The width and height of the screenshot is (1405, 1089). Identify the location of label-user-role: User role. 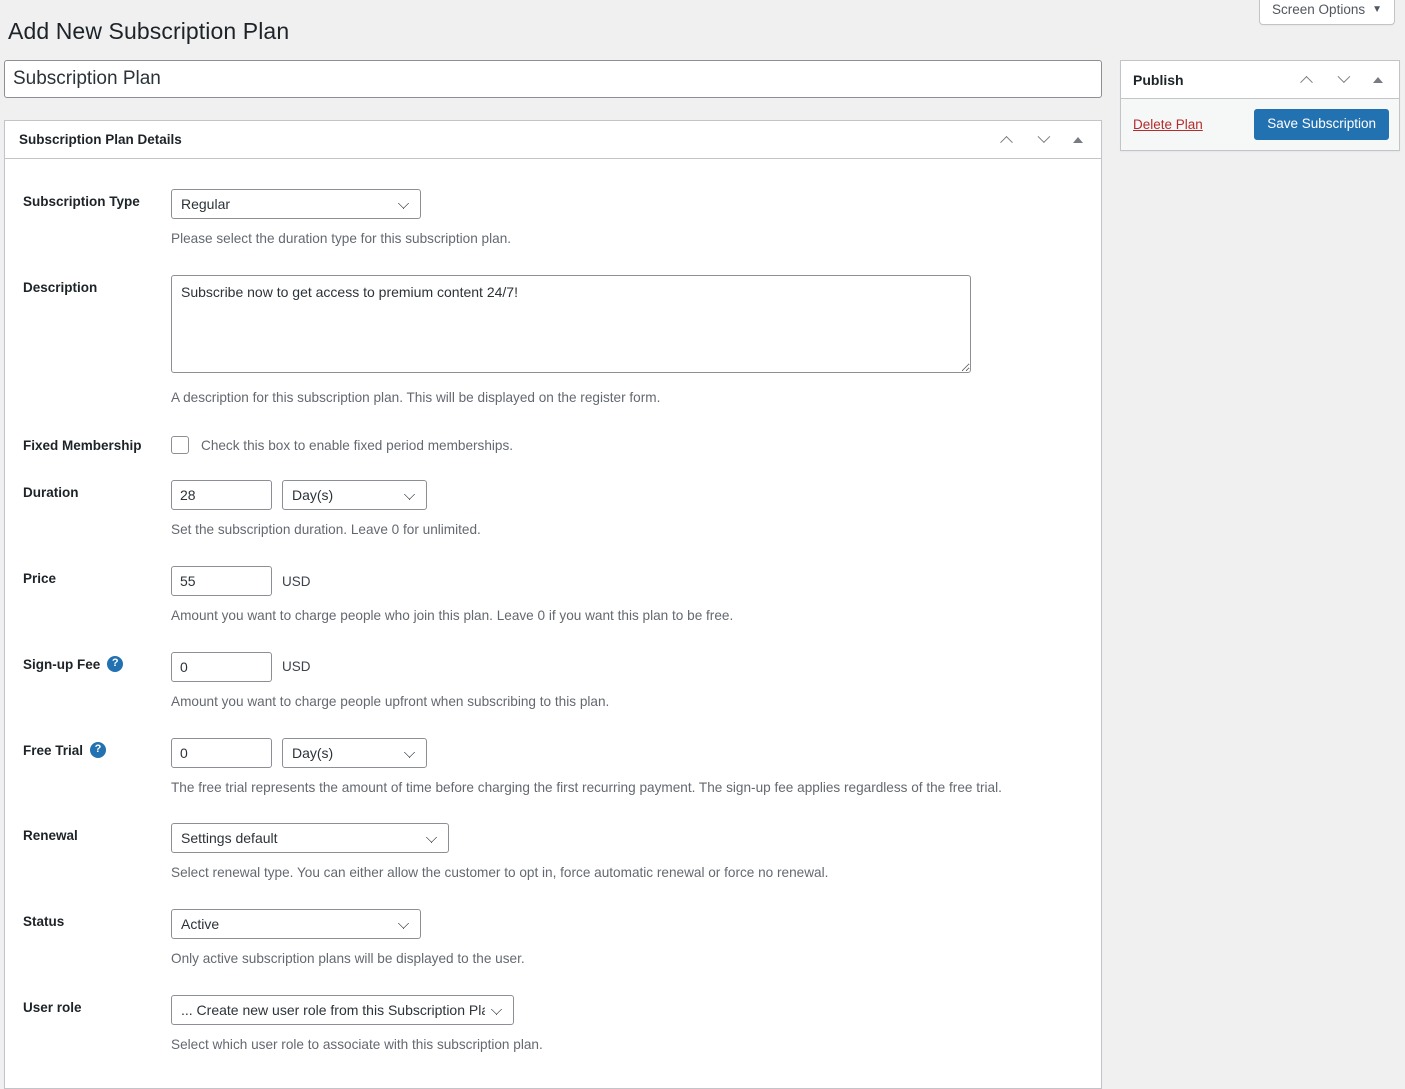
(97, 1025).